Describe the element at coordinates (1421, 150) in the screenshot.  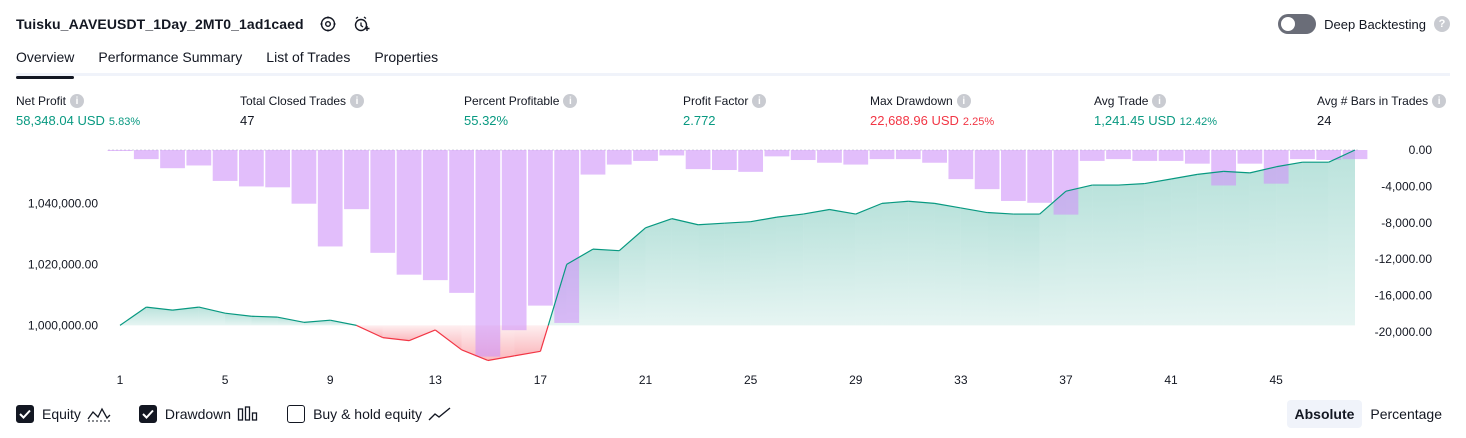
I see `right-axis-tick-label: 0.00` at that location.